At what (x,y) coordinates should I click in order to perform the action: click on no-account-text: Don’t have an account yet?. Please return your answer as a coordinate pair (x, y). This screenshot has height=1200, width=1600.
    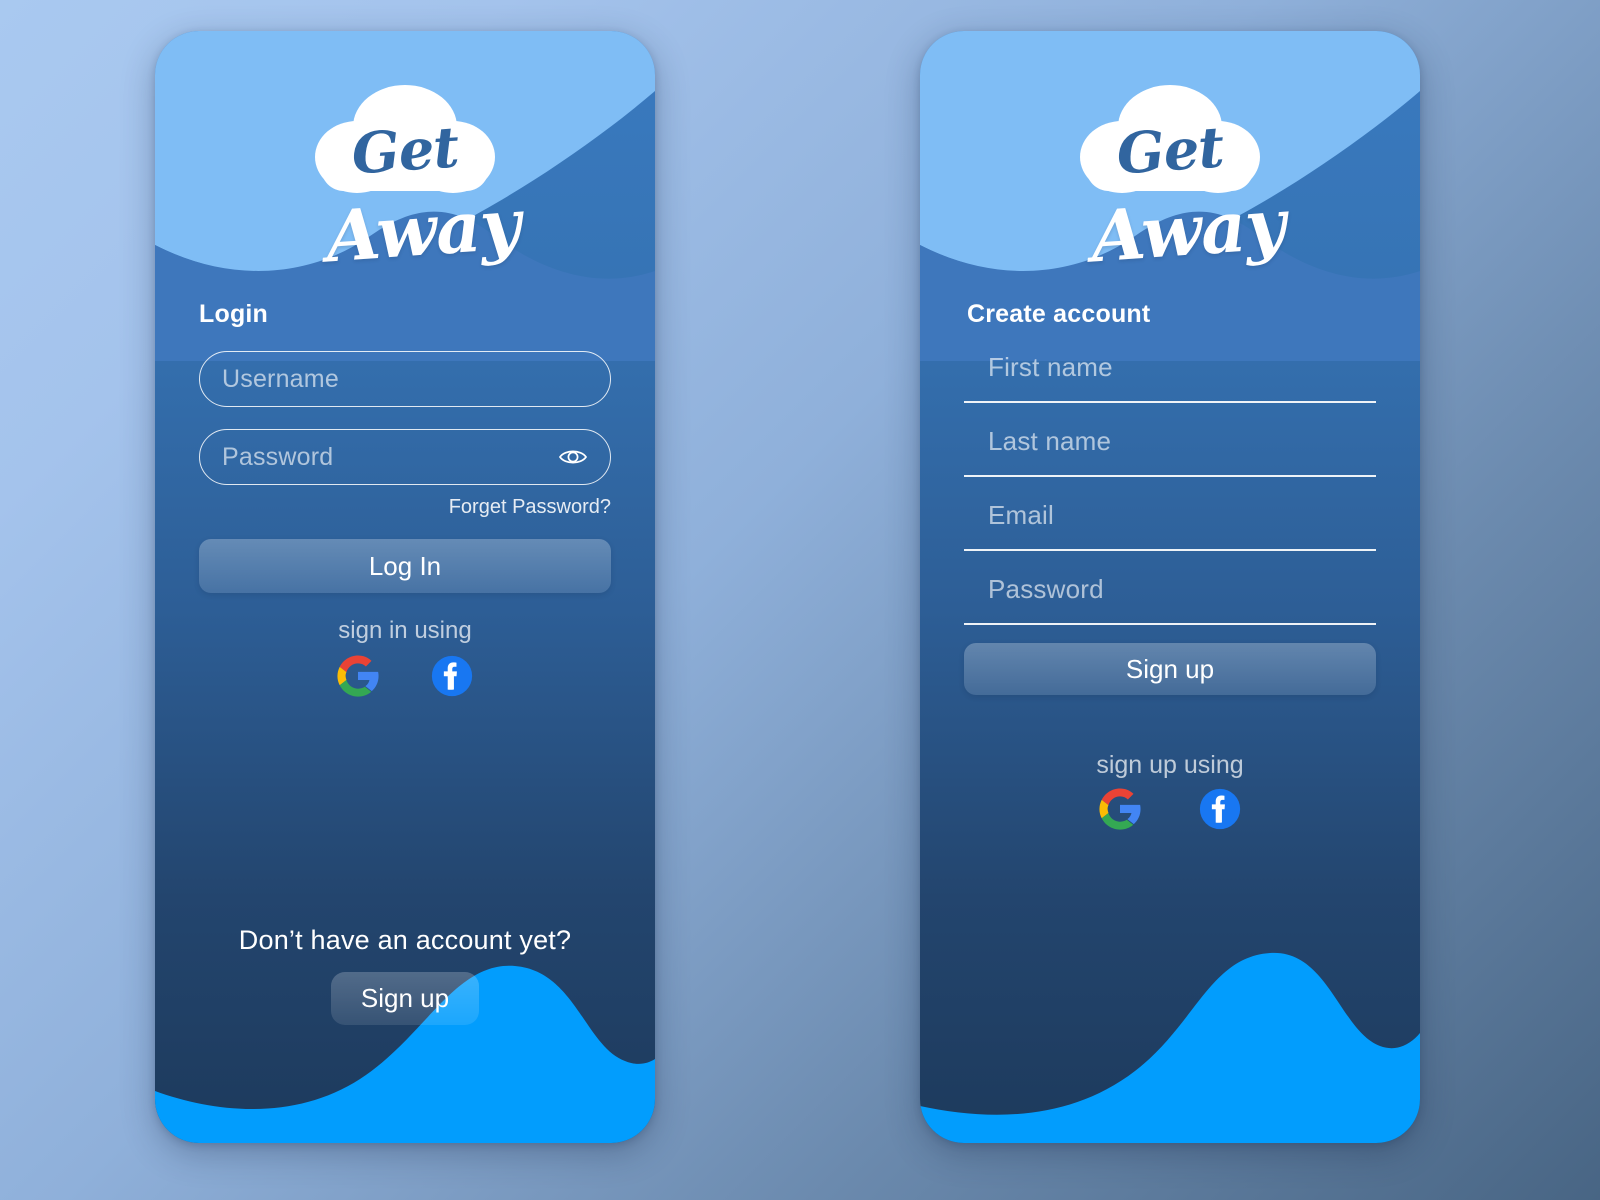
    Looking at the image, I should click on (405, 940).